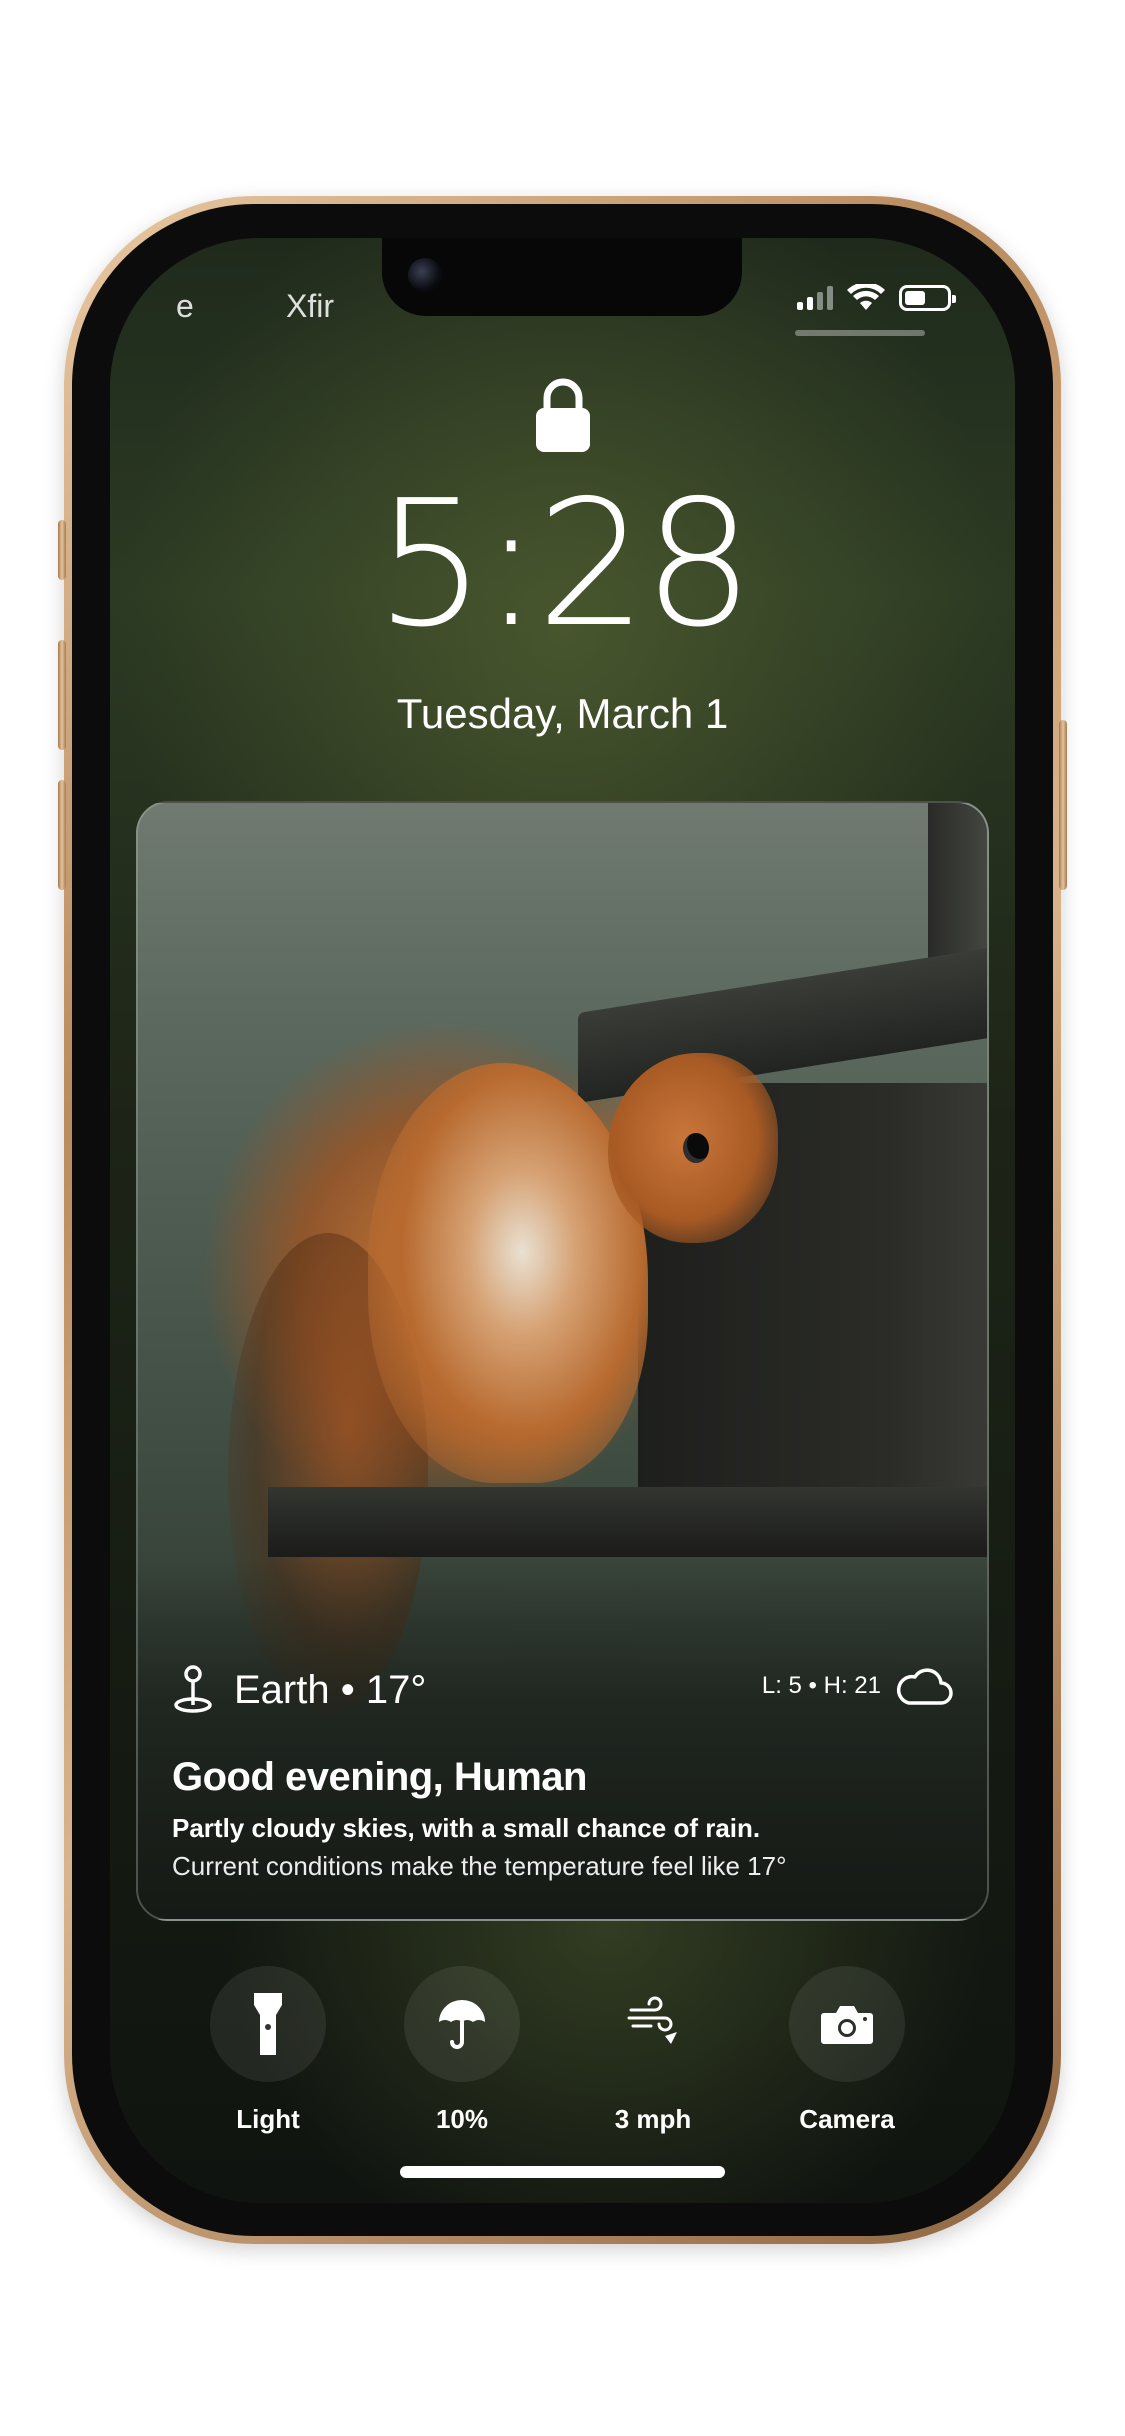 This screenshot has height=2436, width=1125. I want to click on camera-label: Camera, so click(847, 2119).